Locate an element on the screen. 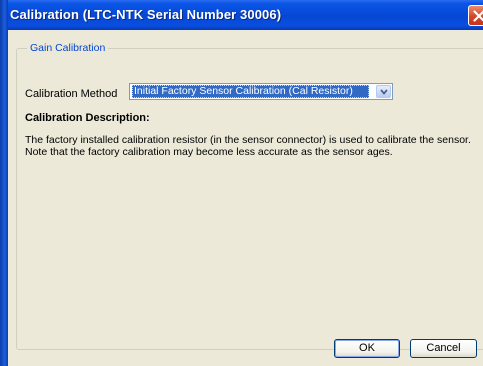  chevron-down-icon is located at coordinates (384, 92).